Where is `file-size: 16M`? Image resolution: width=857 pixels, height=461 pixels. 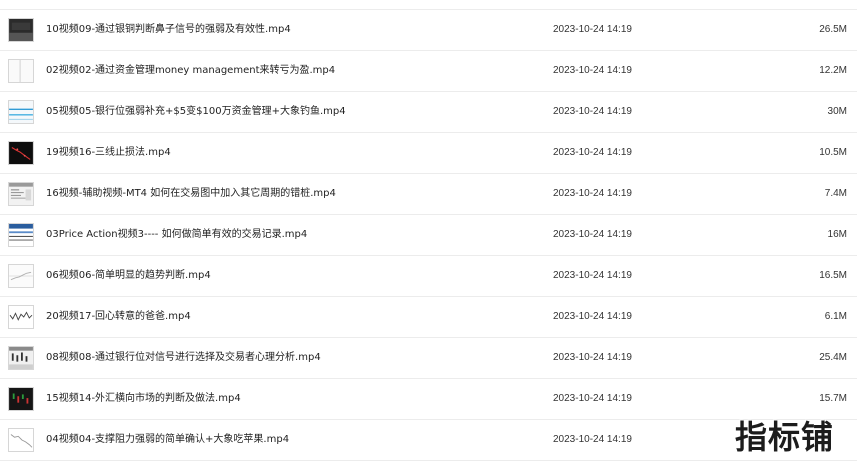 file-size: 16M is located at coordinates (837, 234).